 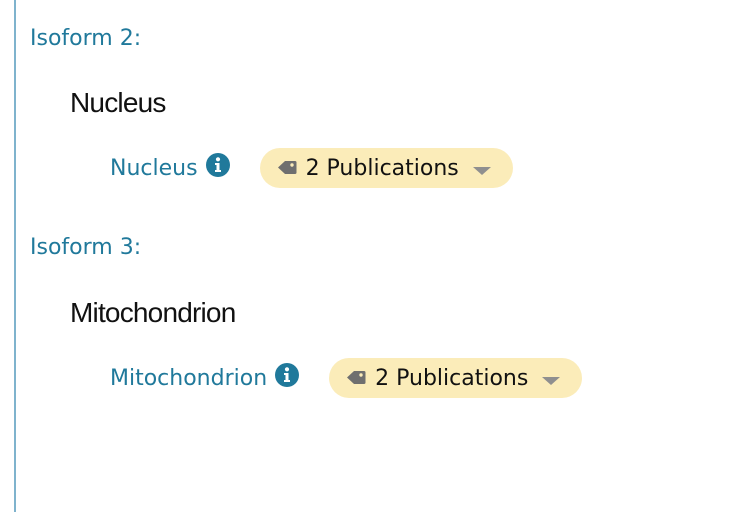 What do you see at coordinates (86, 247) in the screenshot?
I see `isoform-heading: Isoform 3:` at bounding box center [86, 247].